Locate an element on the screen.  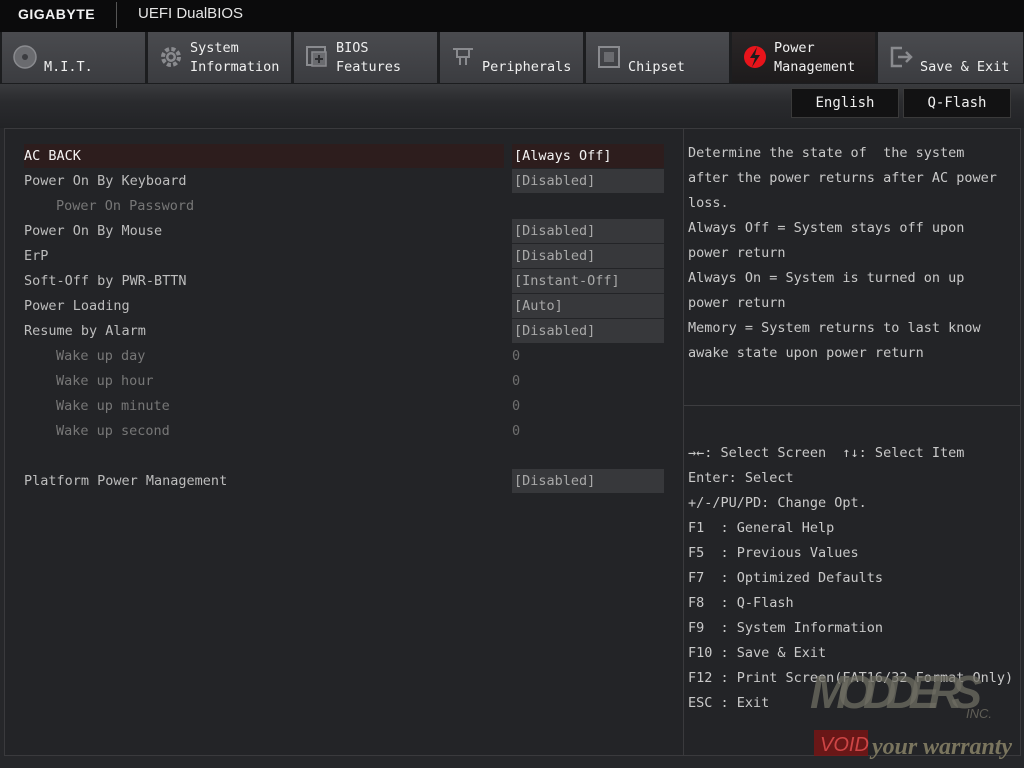
tab-mit: M.I.T. is located at coordinates (74, 57).